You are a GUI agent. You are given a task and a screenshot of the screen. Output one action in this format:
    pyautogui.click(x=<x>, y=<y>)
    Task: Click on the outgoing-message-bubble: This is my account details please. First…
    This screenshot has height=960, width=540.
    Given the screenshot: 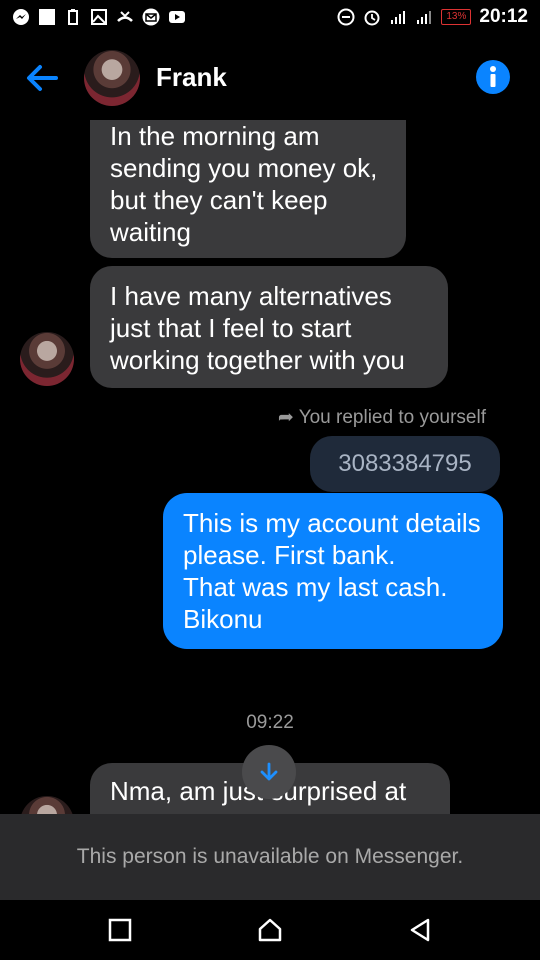 What is the action you would take?
    pyautogui.click(x=333, y=571)
    